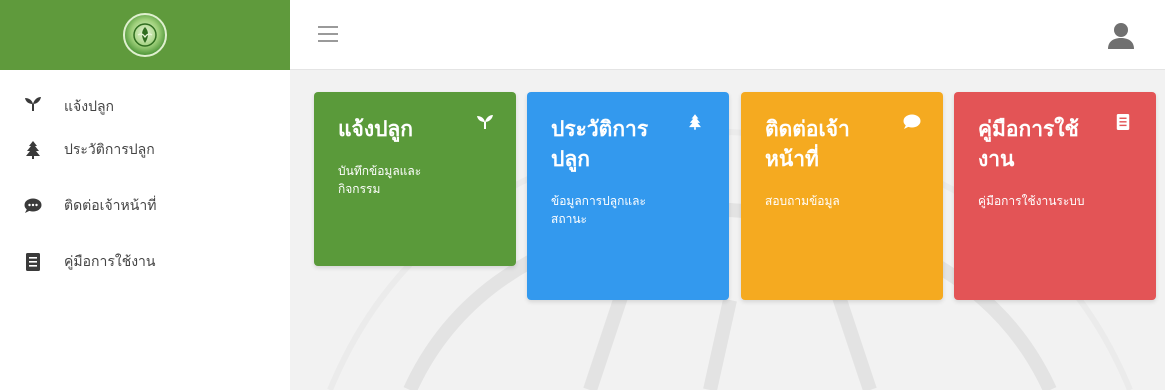 This screenshot has width=1165, height=390. Describe the element at coordinates (807, 144) in the screenshot. I see `card-title: ติดต่อเจ้าหน้าที่` at that location.